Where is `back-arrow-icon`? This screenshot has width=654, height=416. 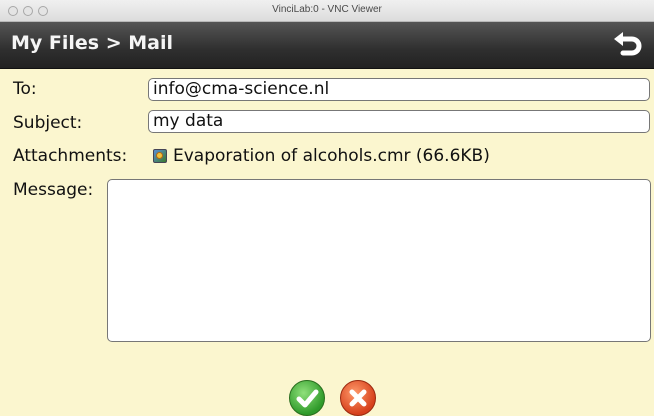
back-arrow-icon is located at coordinates (628, 44).